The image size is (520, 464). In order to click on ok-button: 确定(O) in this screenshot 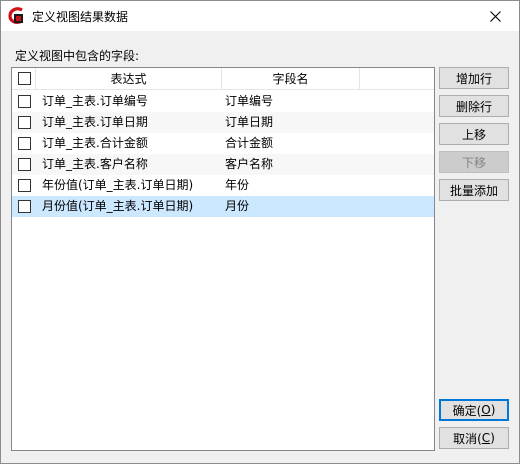, I will do `click(474, 410)`.